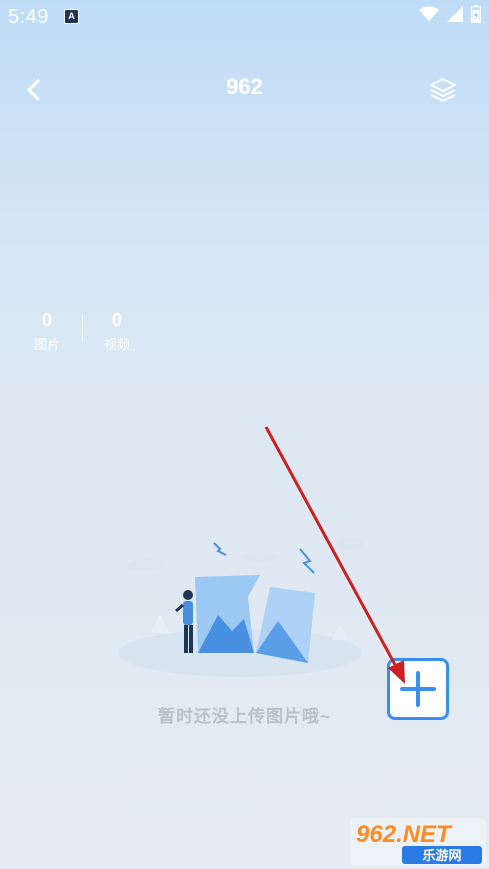 The width and height of the screenshot is (489, 869). I want to click on layers-button, so click(443, 90).